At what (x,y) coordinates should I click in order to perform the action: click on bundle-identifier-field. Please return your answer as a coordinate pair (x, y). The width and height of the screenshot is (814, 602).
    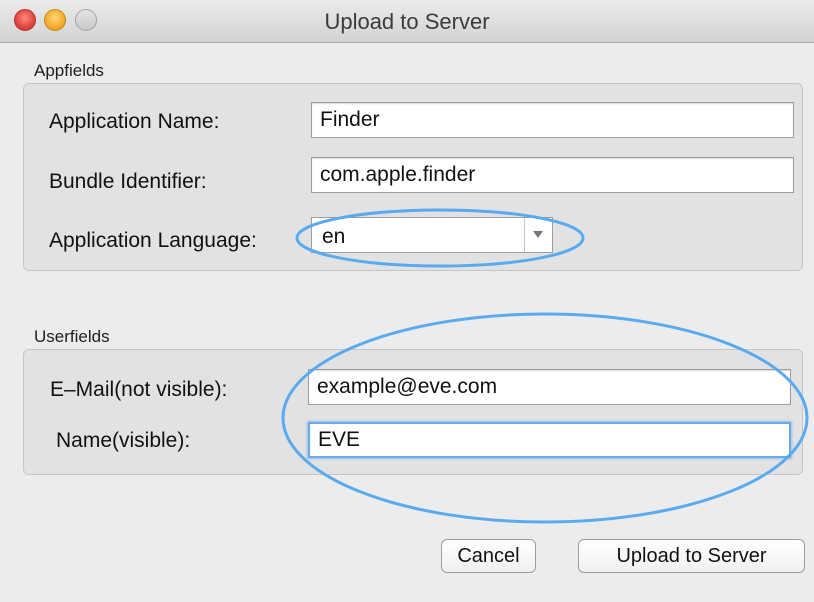
    Looking at the image, I should click on (552, 175).